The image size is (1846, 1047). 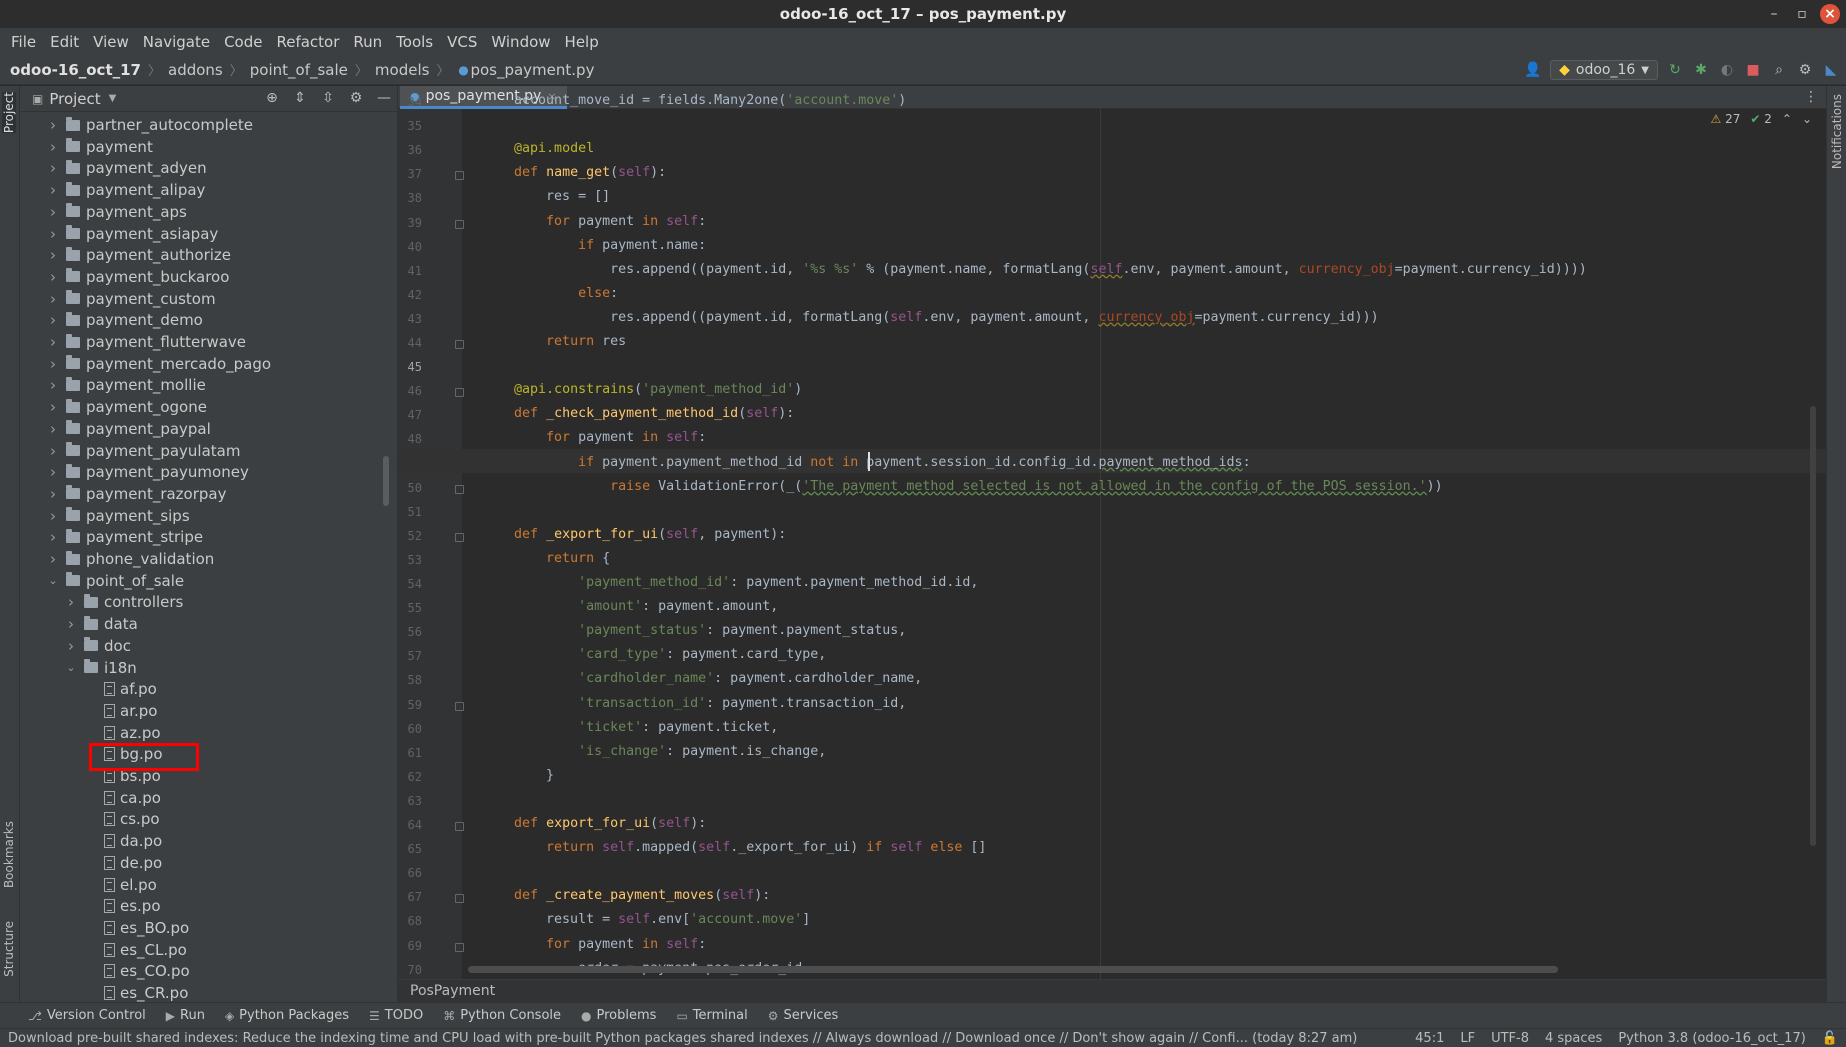 What do you see at coordinates (1573, 1038) in the screenshot?
I see `indent-setting: 4 spaces` at bounding box center [1573, 1038].